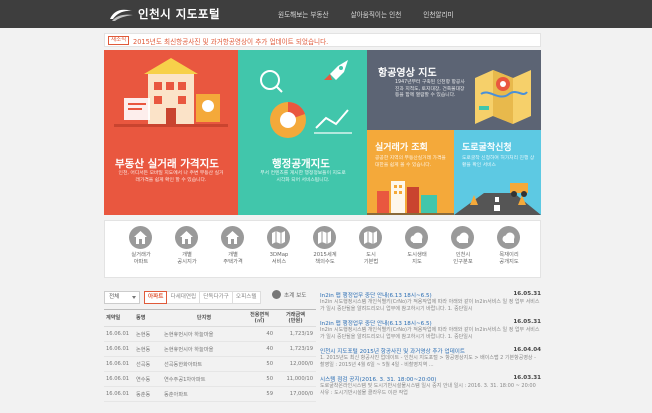 Image resolution: width=652 pixels, height=413 pixels. Describe the element at coordinates (295, 295) in the screenshot. I see `news-header-label: 초계 보도` at that location.